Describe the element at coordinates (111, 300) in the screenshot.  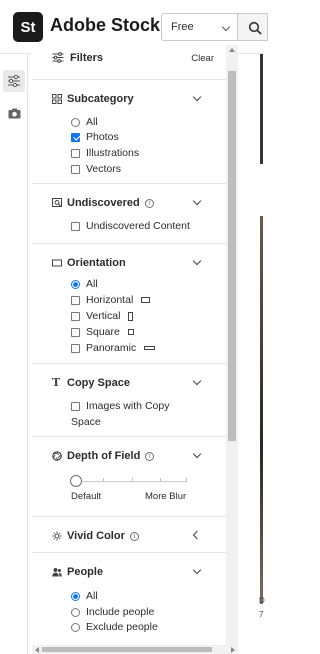
I see `orientation-option-horizontal: Horizontal` at that location.